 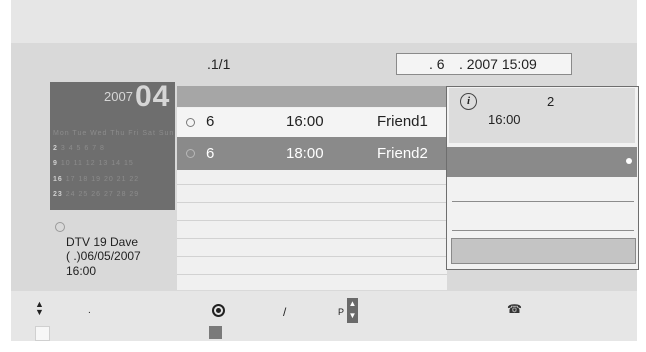 What do you see at coordinates (437, 64) in the screenshot?
I see `current-date-day: . 6` at bounding box center [437, 64].